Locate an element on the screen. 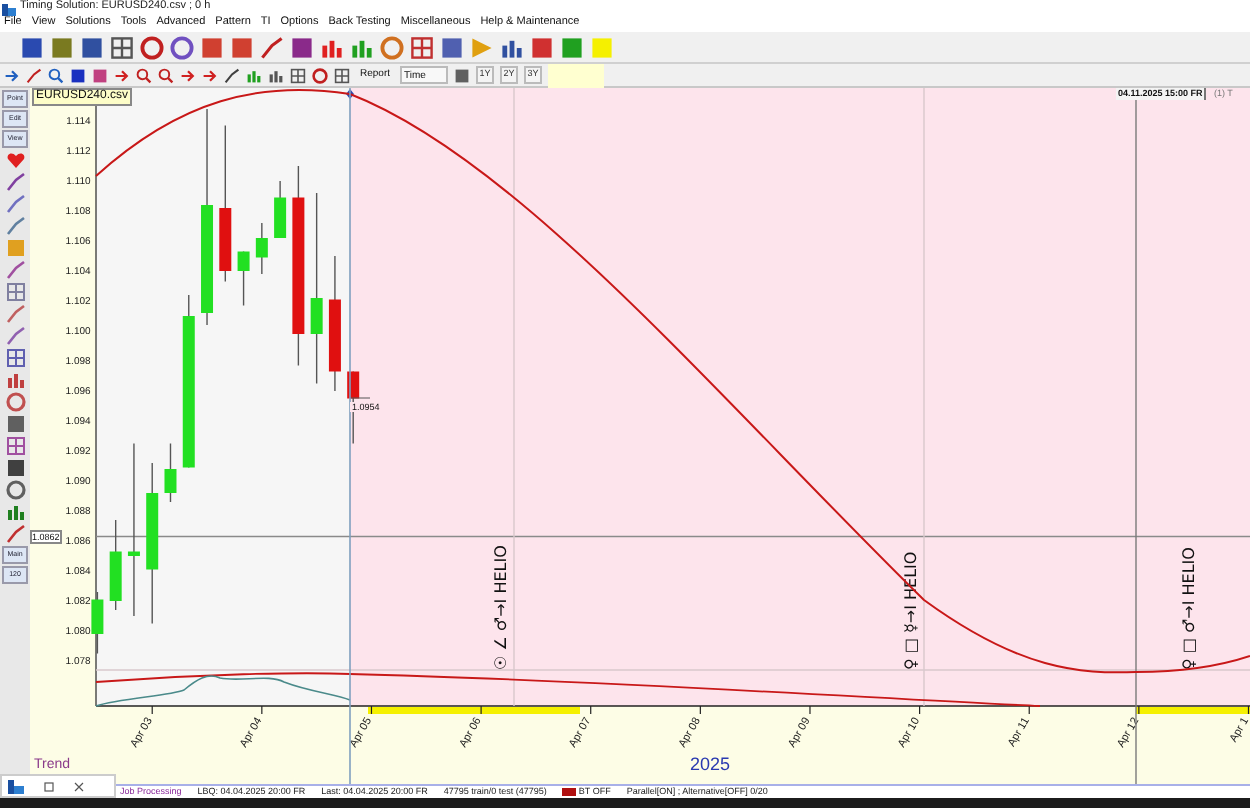 Image resolution: width=1250 pixels, height=808 pixels. event-label: ♀ □ ☿→I HELIO is located at coordinates (911, 610).